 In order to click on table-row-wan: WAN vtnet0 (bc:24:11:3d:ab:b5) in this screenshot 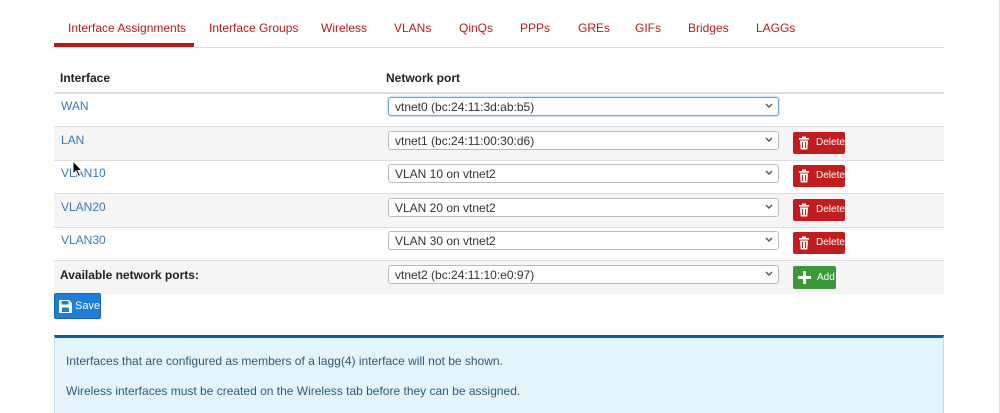, I will do `click(499, 110)`.